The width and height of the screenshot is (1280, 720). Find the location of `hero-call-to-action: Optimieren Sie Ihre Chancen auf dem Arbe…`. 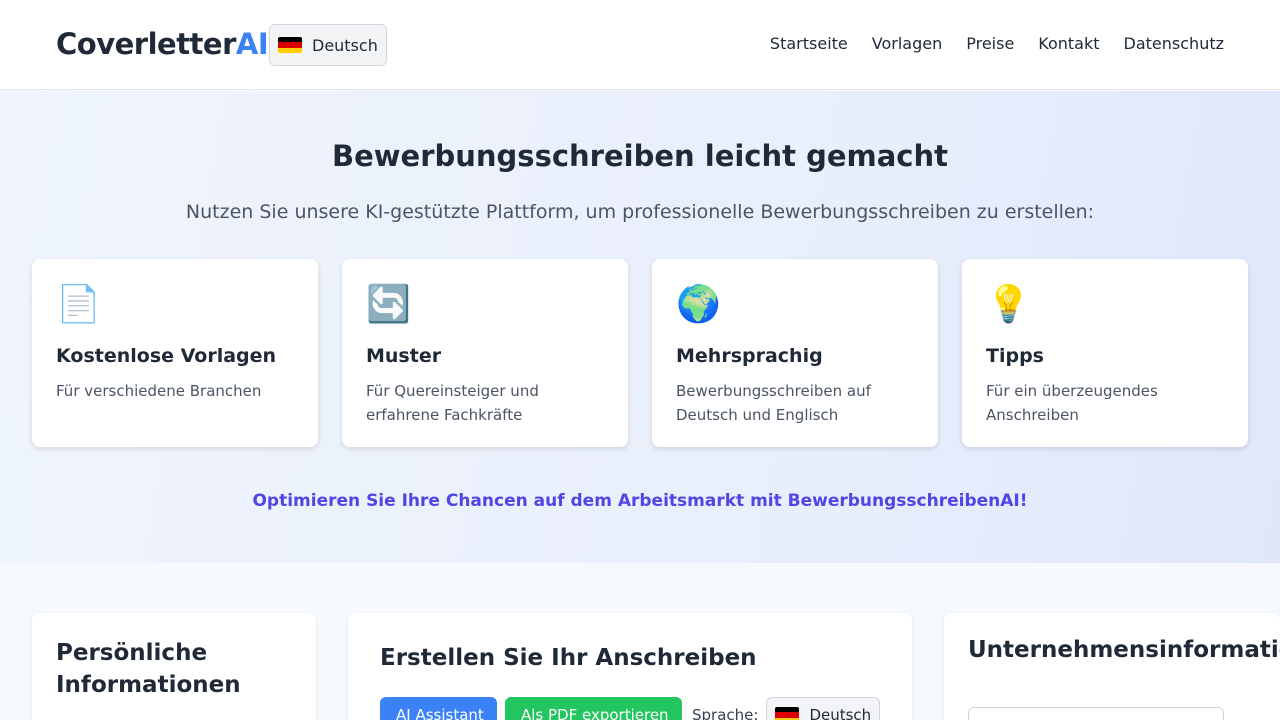

hero-call-to-action: Optimieren Sie Ihre Chancen auf dem Arbe… is located at coordinates (640, 501).